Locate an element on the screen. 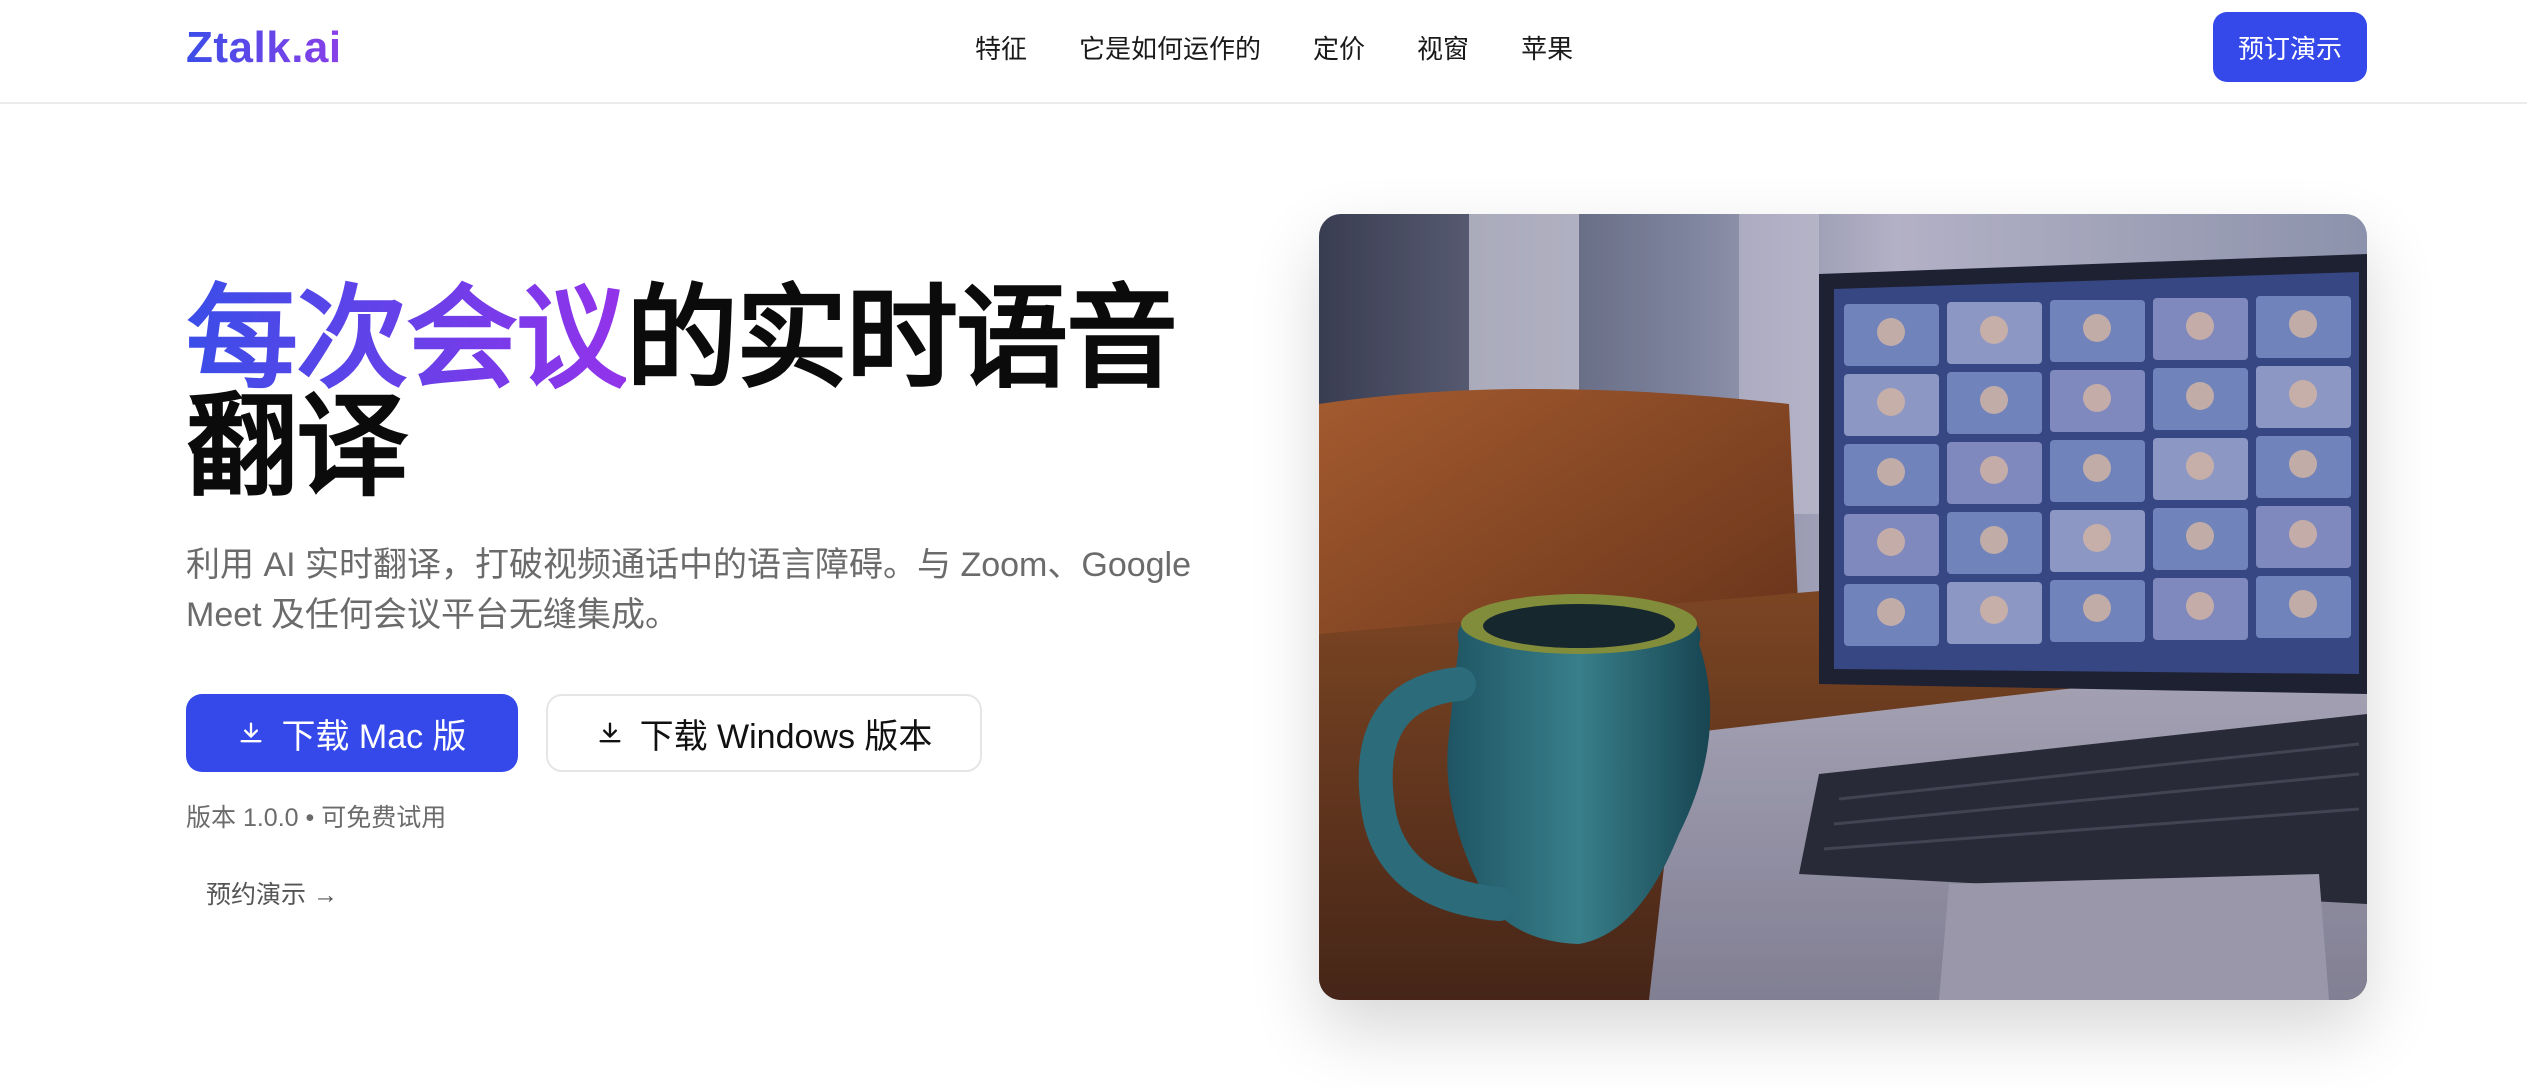  version-info: 版本 1.0.0 • 可免费试用 is located at coordinates (316, 818).